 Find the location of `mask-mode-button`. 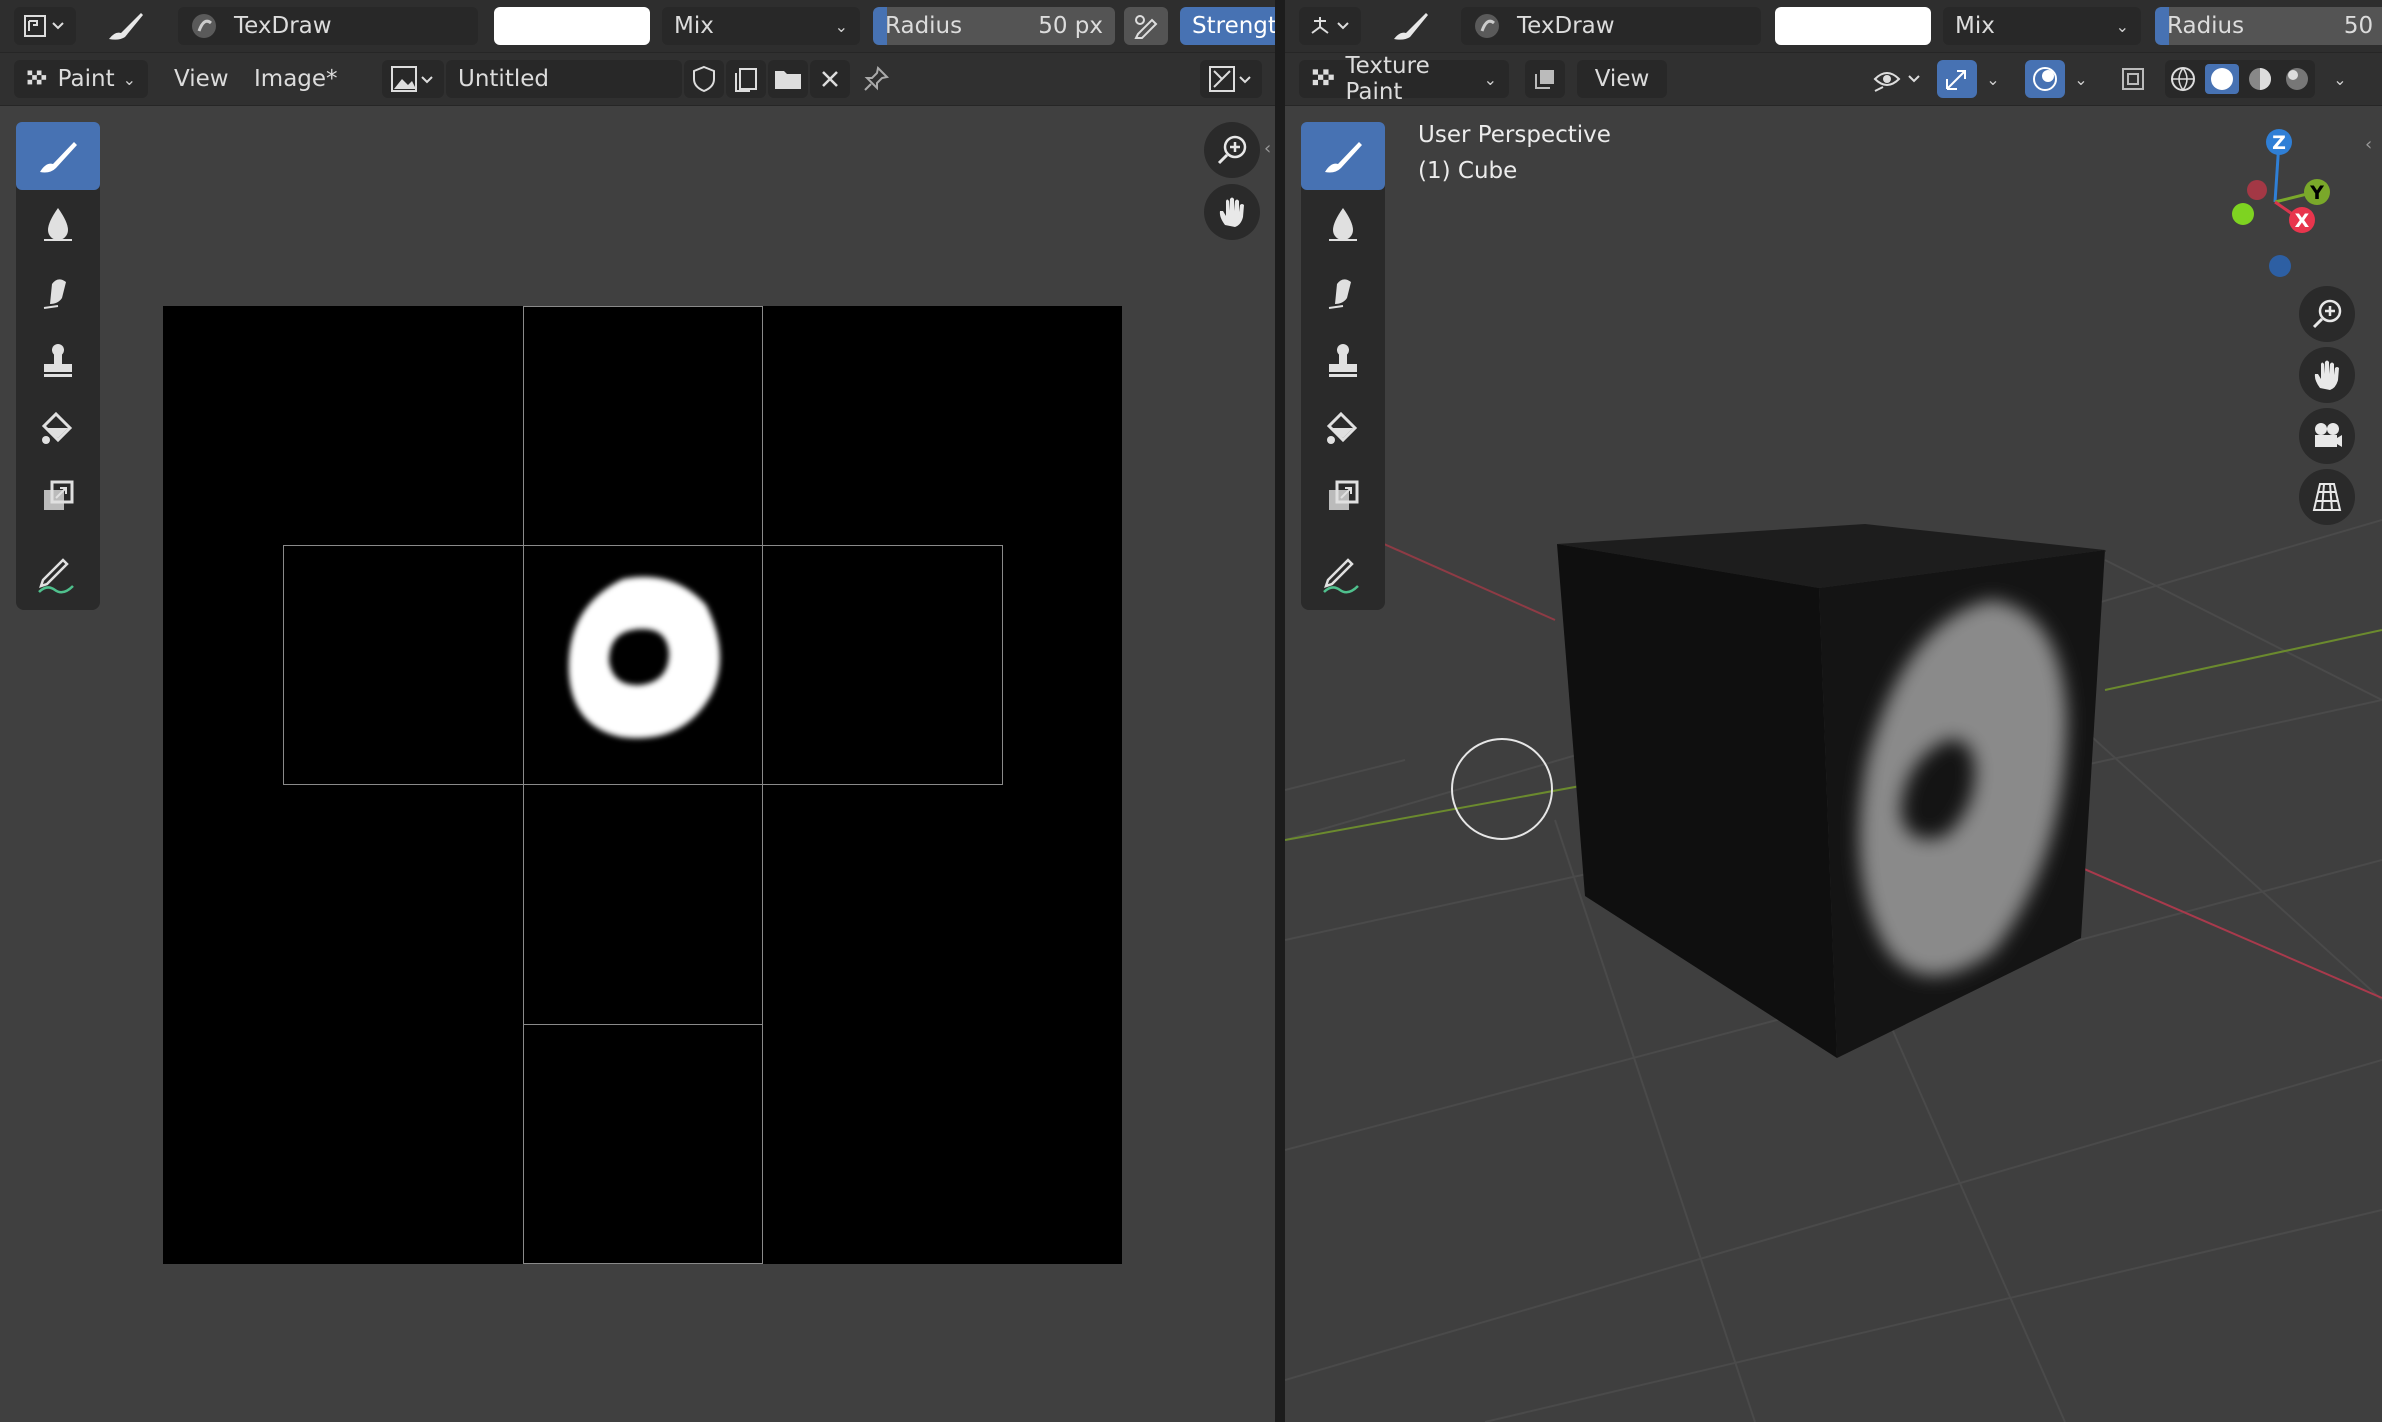

mask-mode-button is located at coordinates (1545, 79).